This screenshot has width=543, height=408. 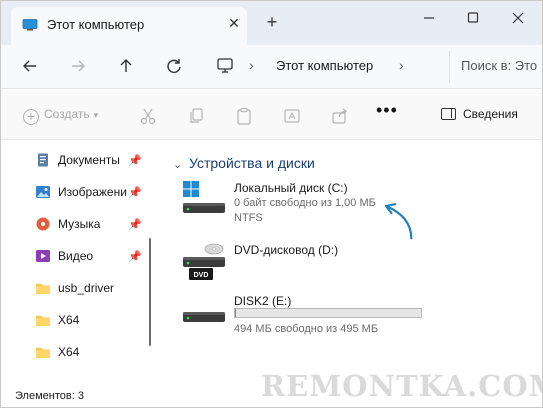 I want to click on sidebar-item-music: Музыка 📌, so click(x=91, y=225).